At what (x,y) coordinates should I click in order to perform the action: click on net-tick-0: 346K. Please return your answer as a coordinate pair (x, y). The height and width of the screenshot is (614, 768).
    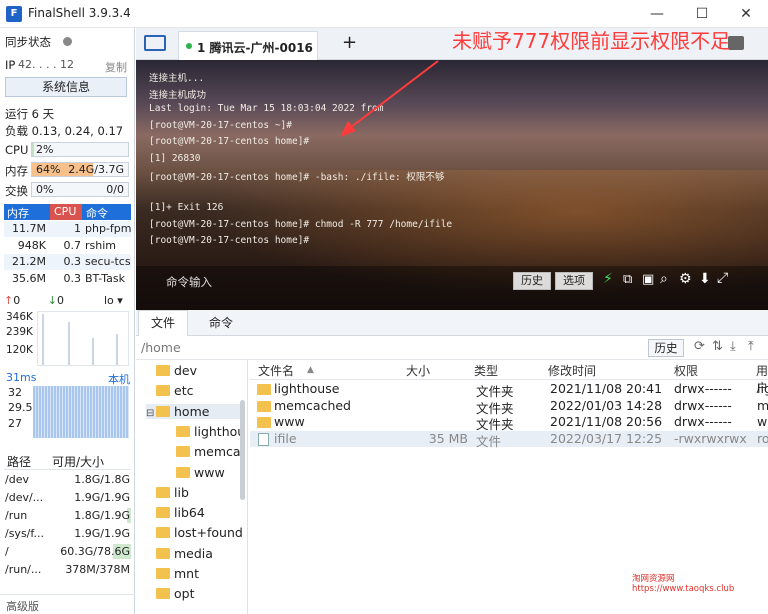
    Looking at the image, I should click on (19, 317).